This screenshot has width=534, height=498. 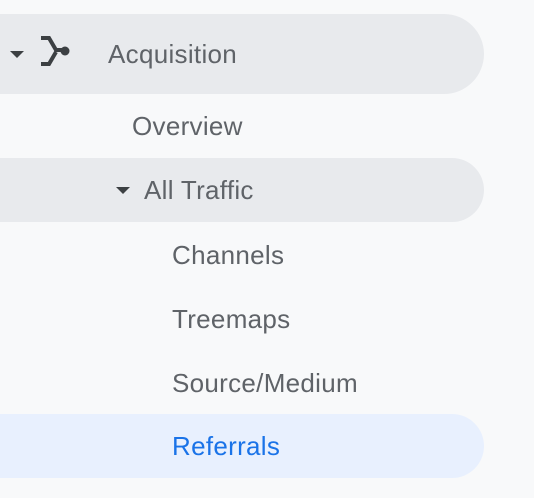 I want to click on nav-label-treemaps: Treemaps, so click(x=231, y=318).